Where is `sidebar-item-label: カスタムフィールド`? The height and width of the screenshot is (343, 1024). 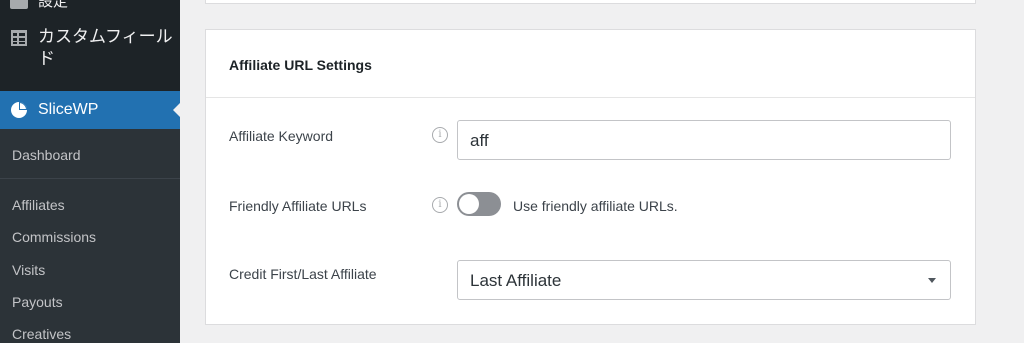 sidebar-item-label: カスタムフィールド is located at coordinates (105, 47).